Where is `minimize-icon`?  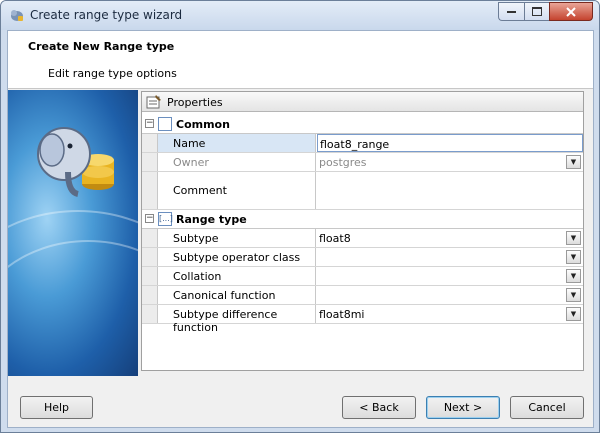 minimize-icon is located at coordinates (511, 12).